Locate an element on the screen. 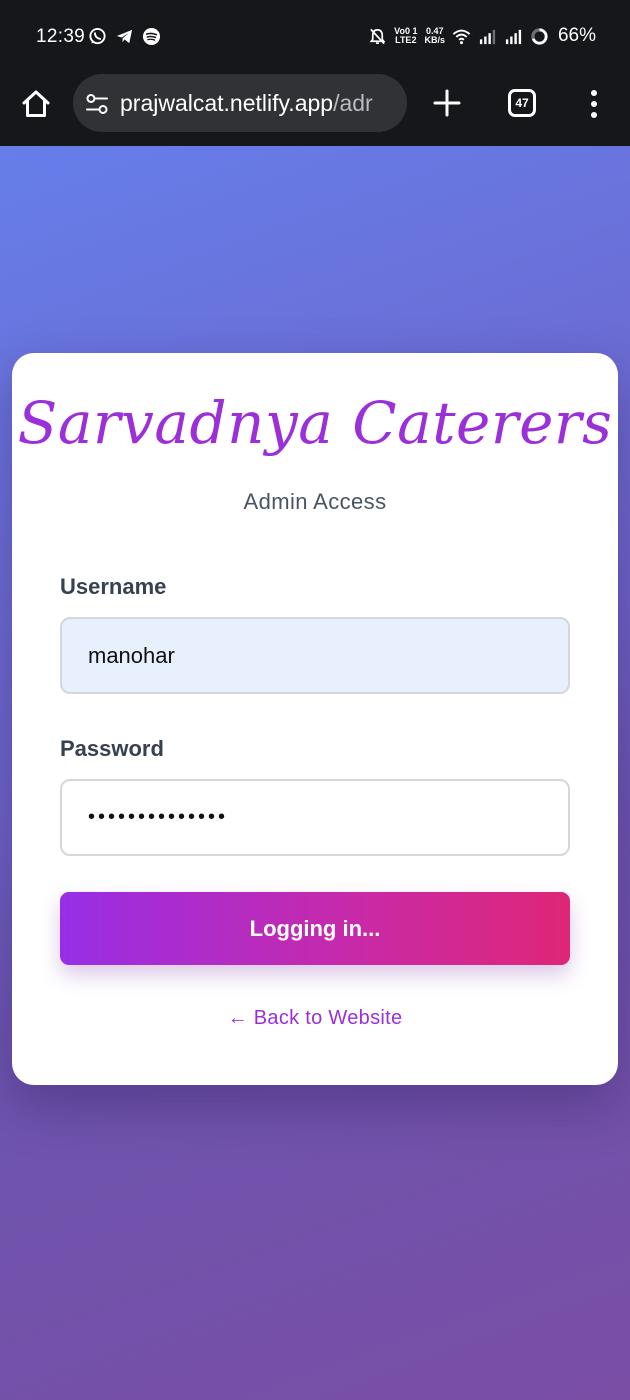 The width and height of the screenshot is (630, 1400). url-host: prajwalcat.netlify.app is located at coordinates (227, 103).